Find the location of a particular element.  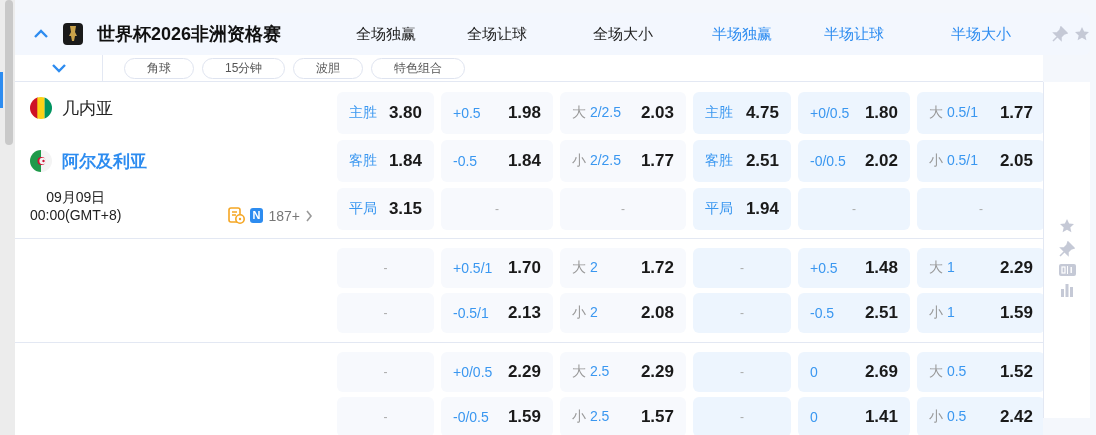

odds-value: 2.51 is located at coordinates (762, 161).